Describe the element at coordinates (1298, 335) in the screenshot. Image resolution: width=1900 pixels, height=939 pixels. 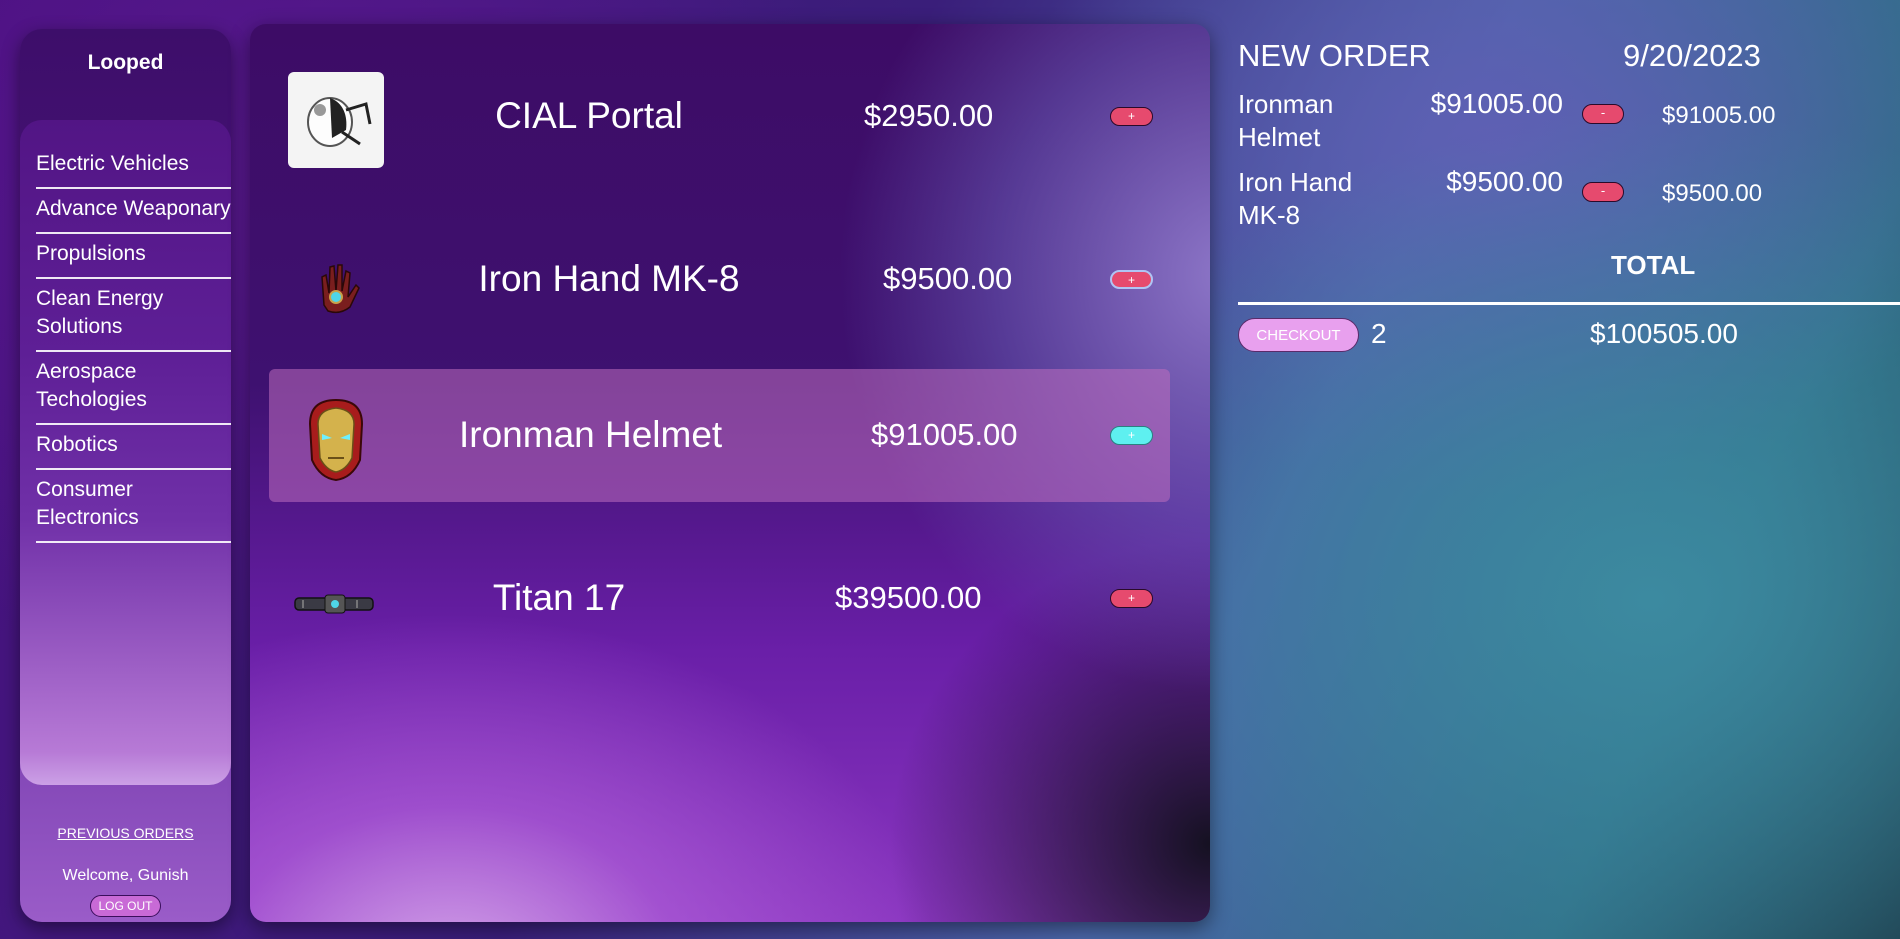
I see `checkout-button: CHECKOUT` at that location.